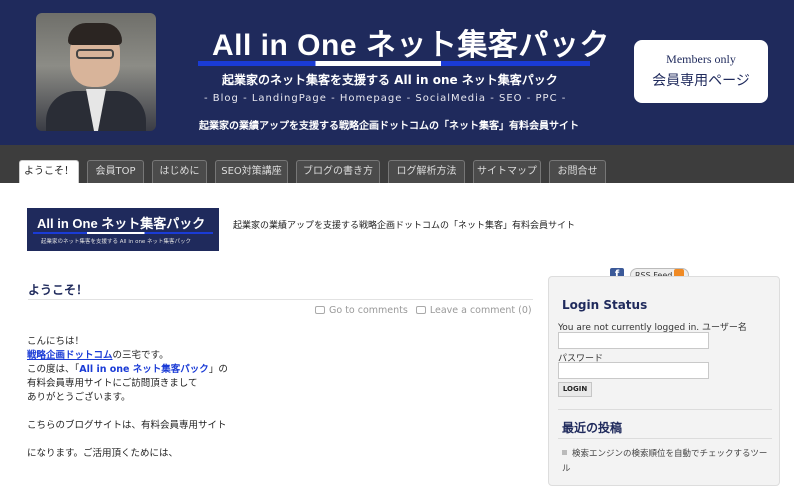 The height and width of the screenshot is (486, 794). Describe the element at coordinates (144, 369) in the screenshot. I see `product-name: All in one ネット集客パック` at that location.